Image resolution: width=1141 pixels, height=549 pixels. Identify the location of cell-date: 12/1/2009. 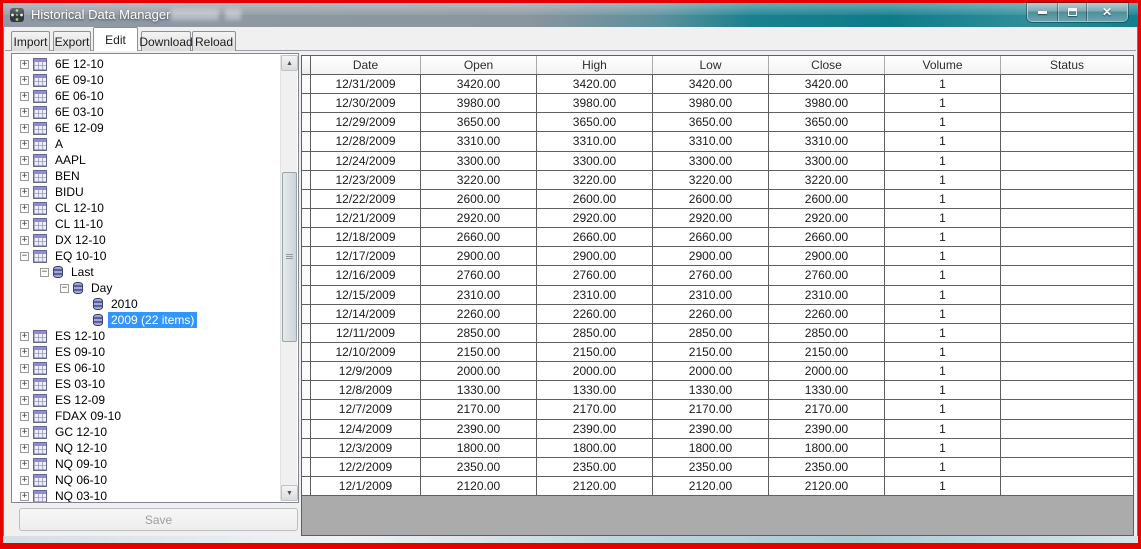
(366, 486).